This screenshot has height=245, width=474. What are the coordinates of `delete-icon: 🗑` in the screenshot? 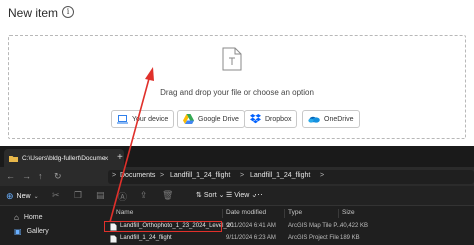 It's located at (167, 195).